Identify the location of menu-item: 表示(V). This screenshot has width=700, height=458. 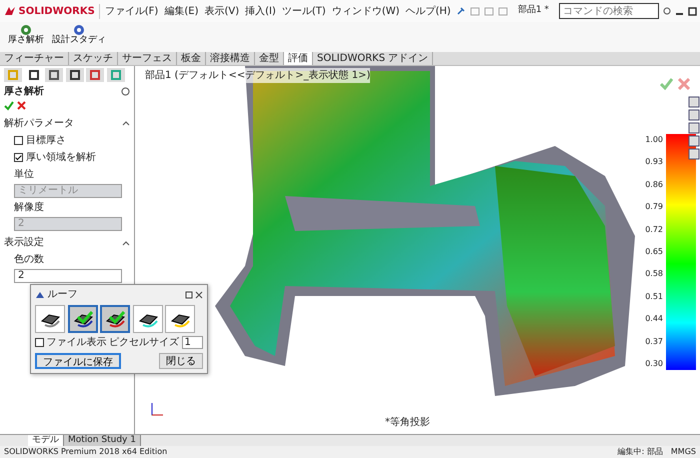
(221, 11).